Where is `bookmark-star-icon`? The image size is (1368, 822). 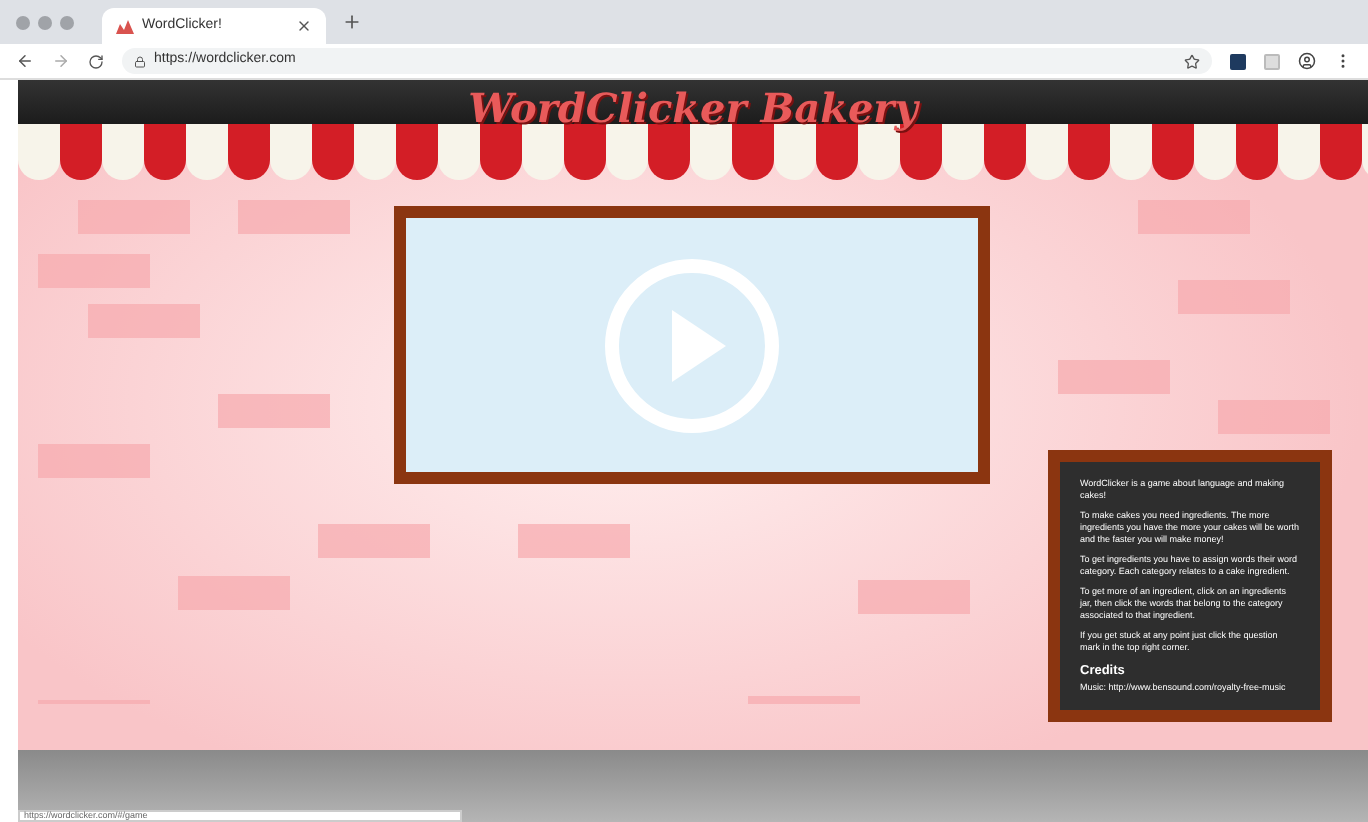 bookmark-star-icon is located at coordinates (1192, 61).